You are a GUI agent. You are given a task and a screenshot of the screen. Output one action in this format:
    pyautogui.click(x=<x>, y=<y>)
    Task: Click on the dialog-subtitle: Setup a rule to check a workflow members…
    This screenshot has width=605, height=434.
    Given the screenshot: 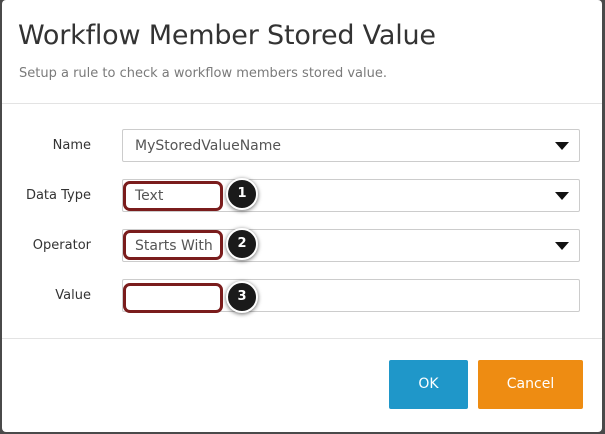 What is the action you would take?
    pyautogui.click(x=203, y=73)
    